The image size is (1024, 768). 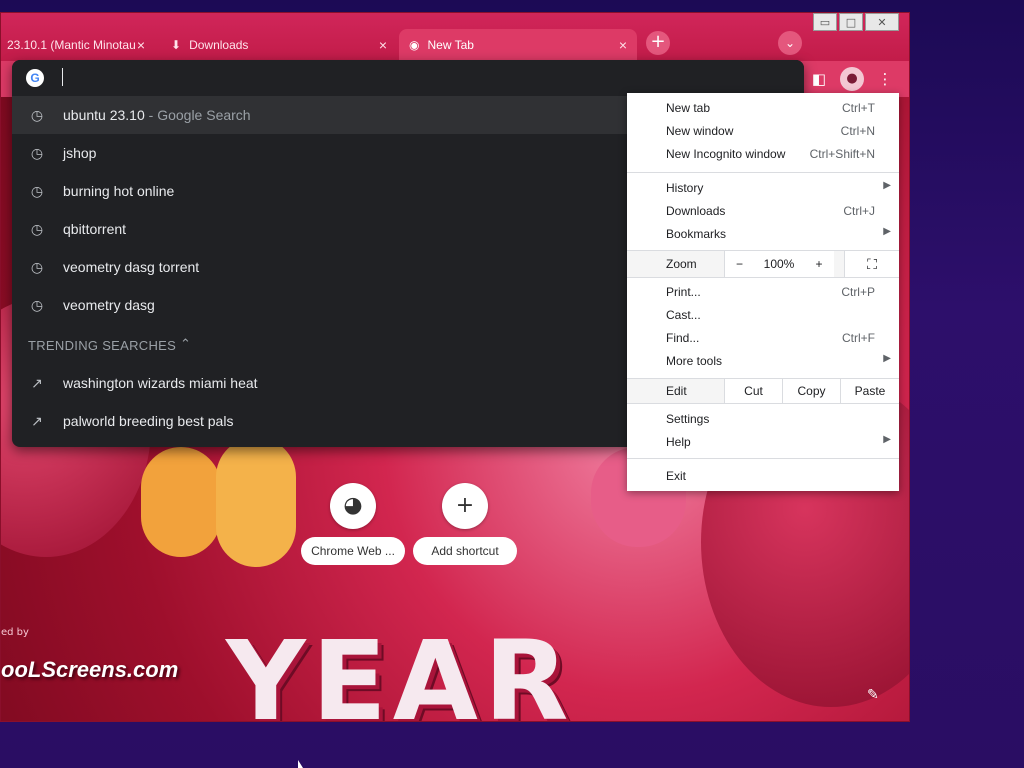 What do you see at coordinates (790, 43) in the screenshot?
I see `tab-search-button: ⌄` at bounding box center [790, 43].